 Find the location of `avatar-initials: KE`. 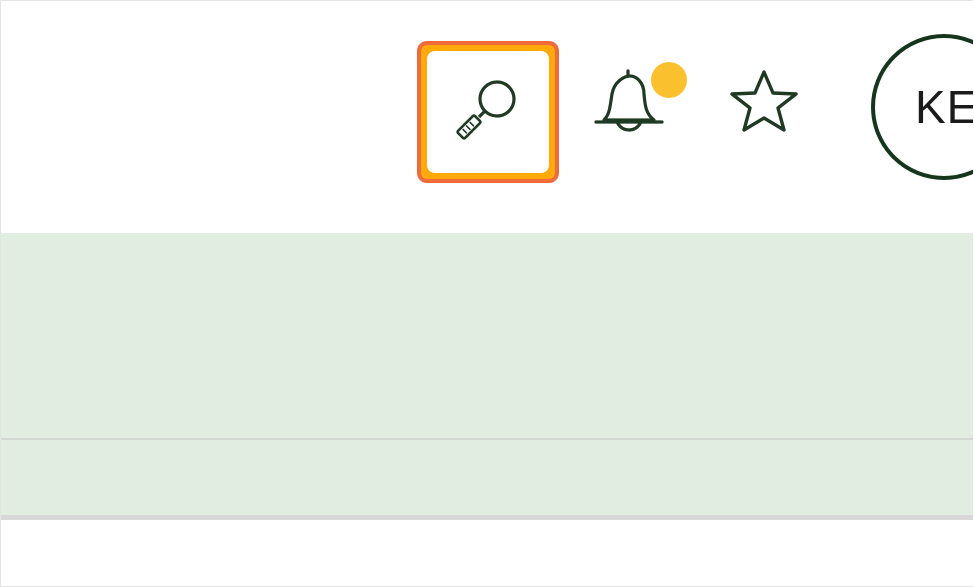

avatar-initials: KE is located at coordinates (944, 107).